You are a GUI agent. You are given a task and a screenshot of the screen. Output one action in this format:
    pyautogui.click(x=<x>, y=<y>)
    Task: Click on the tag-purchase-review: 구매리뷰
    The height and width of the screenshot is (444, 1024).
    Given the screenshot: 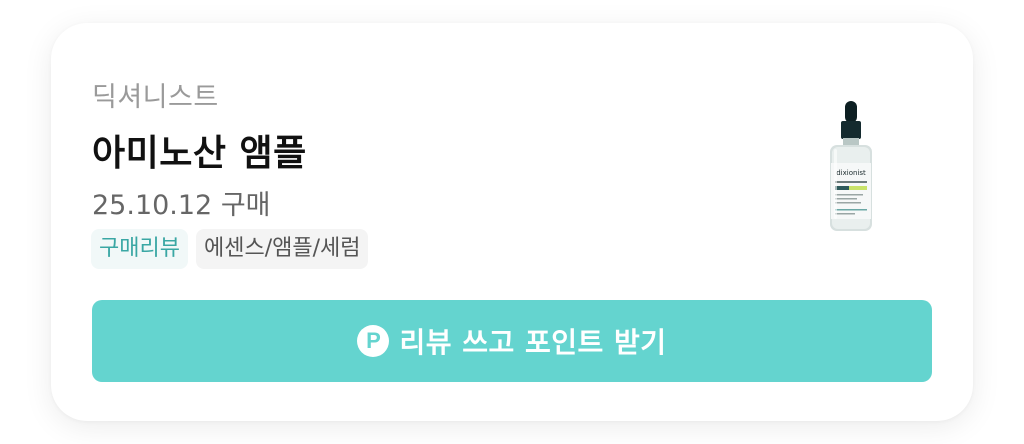 What is the action you would take?
    pyautogui.click(x=139, y=249)
    